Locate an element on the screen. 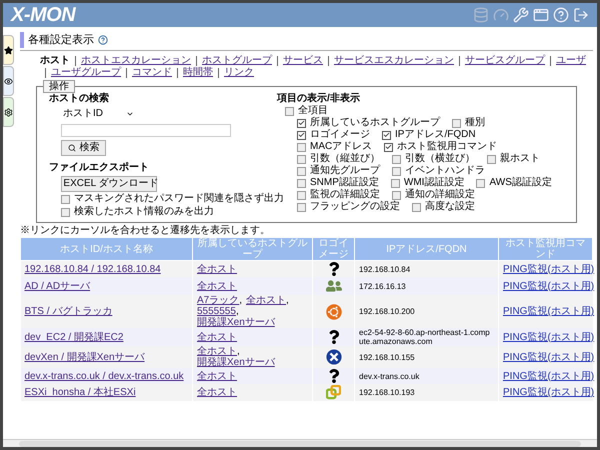 The width and height of the screenshot is (600, 450). nav-link: サービス is located at coordinates (303, 61).